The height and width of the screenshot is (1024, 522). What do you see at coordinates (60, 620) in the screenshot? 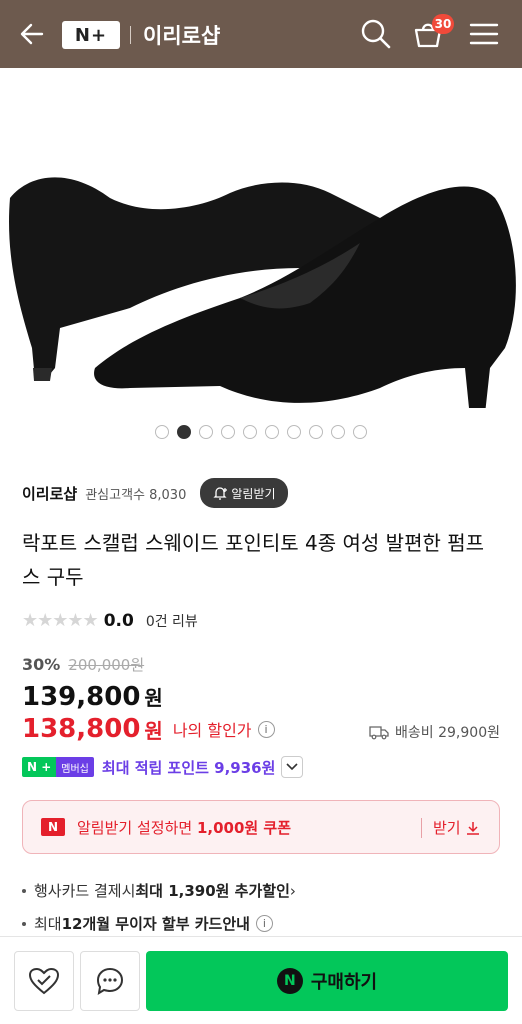
I see `star-rating: ★★★★★` at bounding box center [60, 620].